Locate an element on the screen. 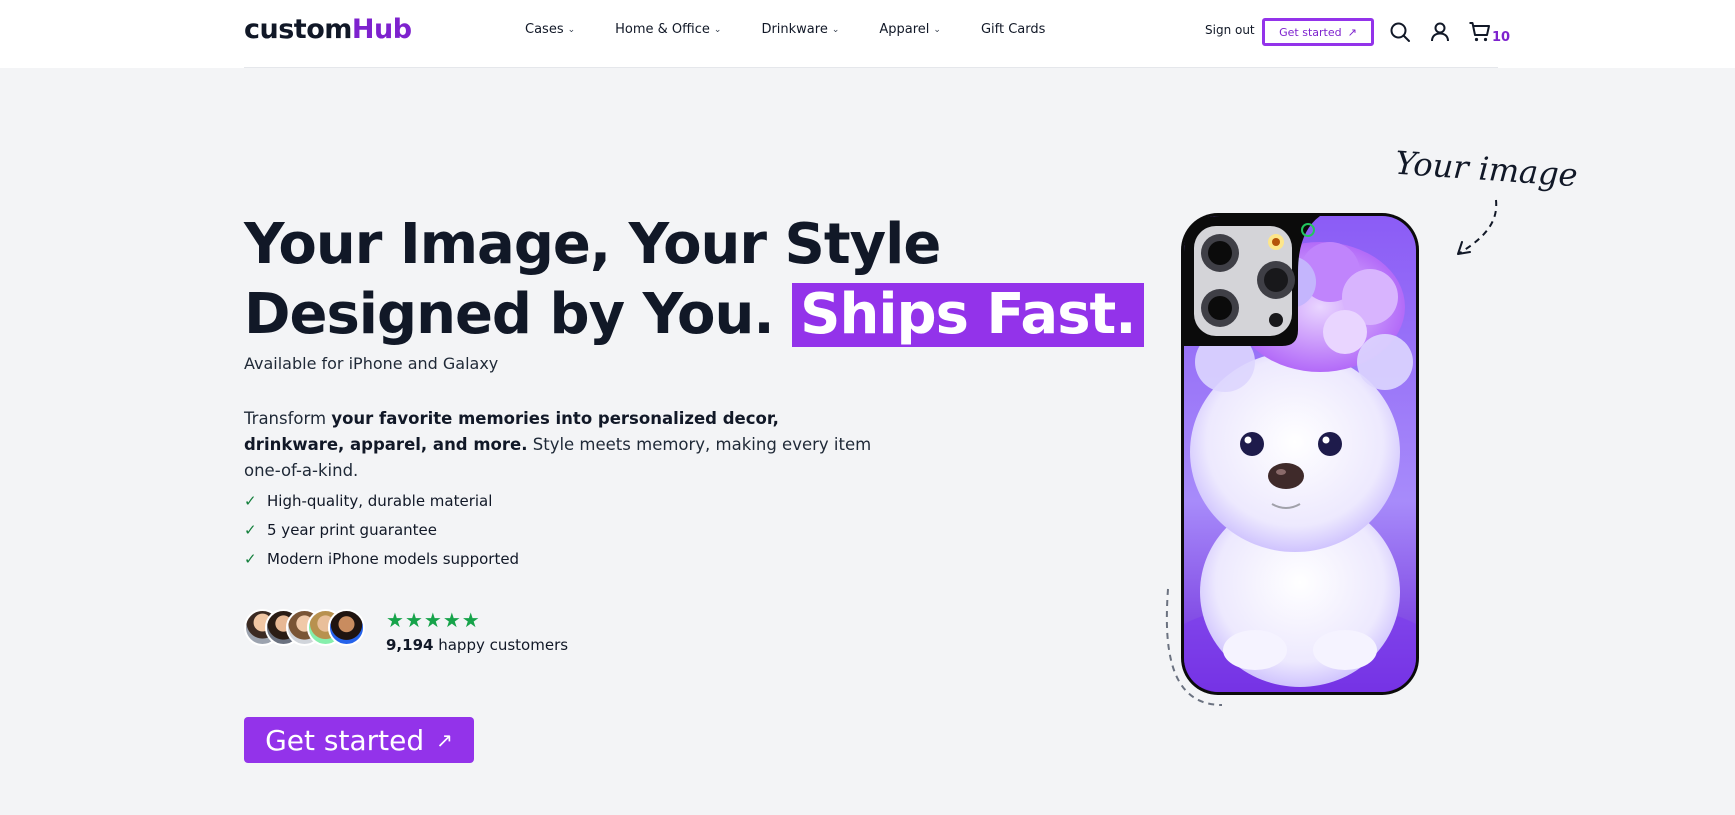 The height and width of the screenshot is (815, 1735). avatar is located at coordinates (346, 627).